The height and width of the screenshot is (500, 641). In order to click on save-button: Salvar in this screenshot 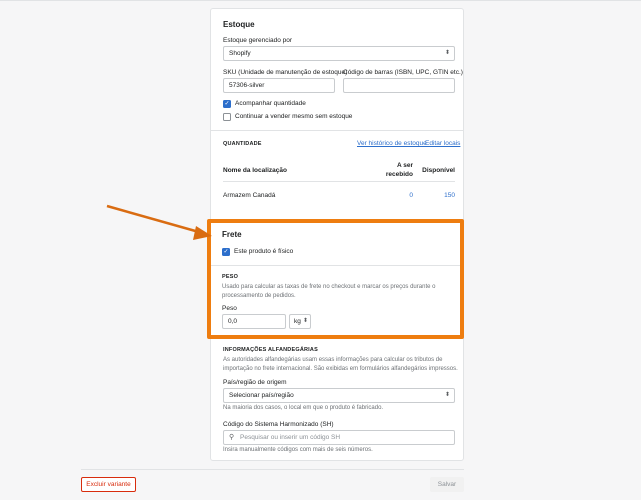, I will do `click(447, 484)`.